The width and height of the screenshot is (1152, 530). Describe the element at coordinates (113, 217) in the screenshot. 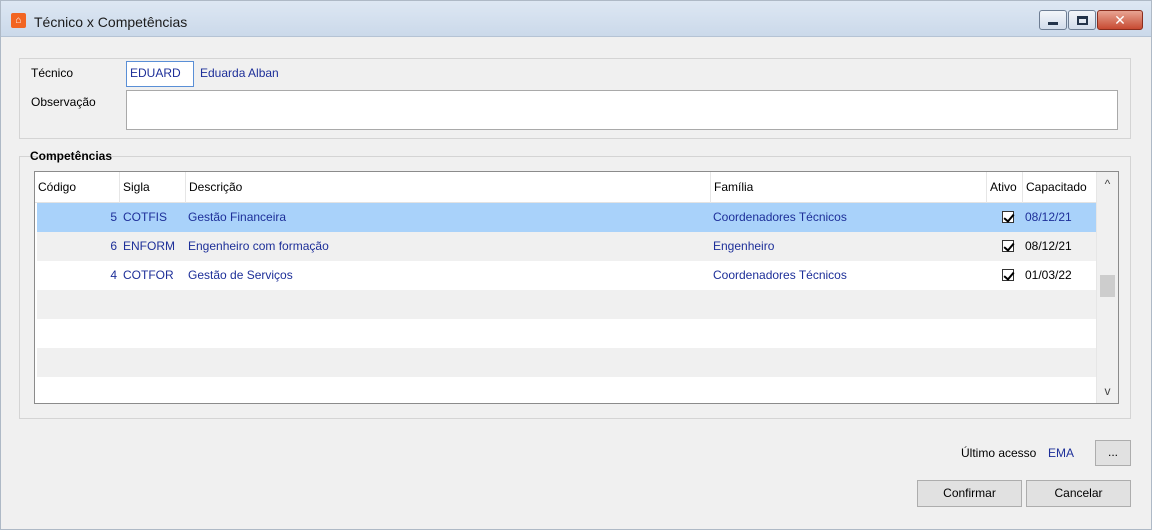

I see `cell-codigo: 5` at that location.